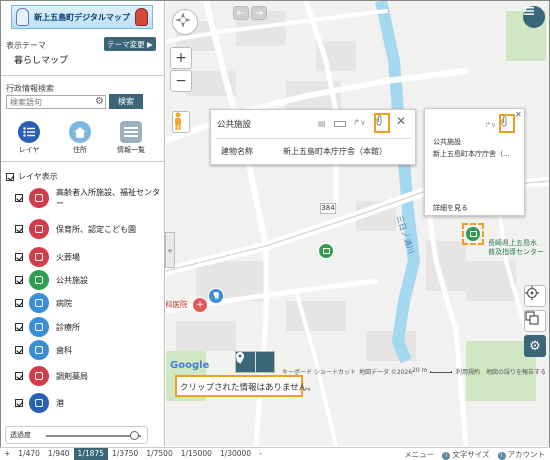  Describe the element at coordinates (99, 101) in the screenshot. I see `search-settings-icon: ⚙` at that location.